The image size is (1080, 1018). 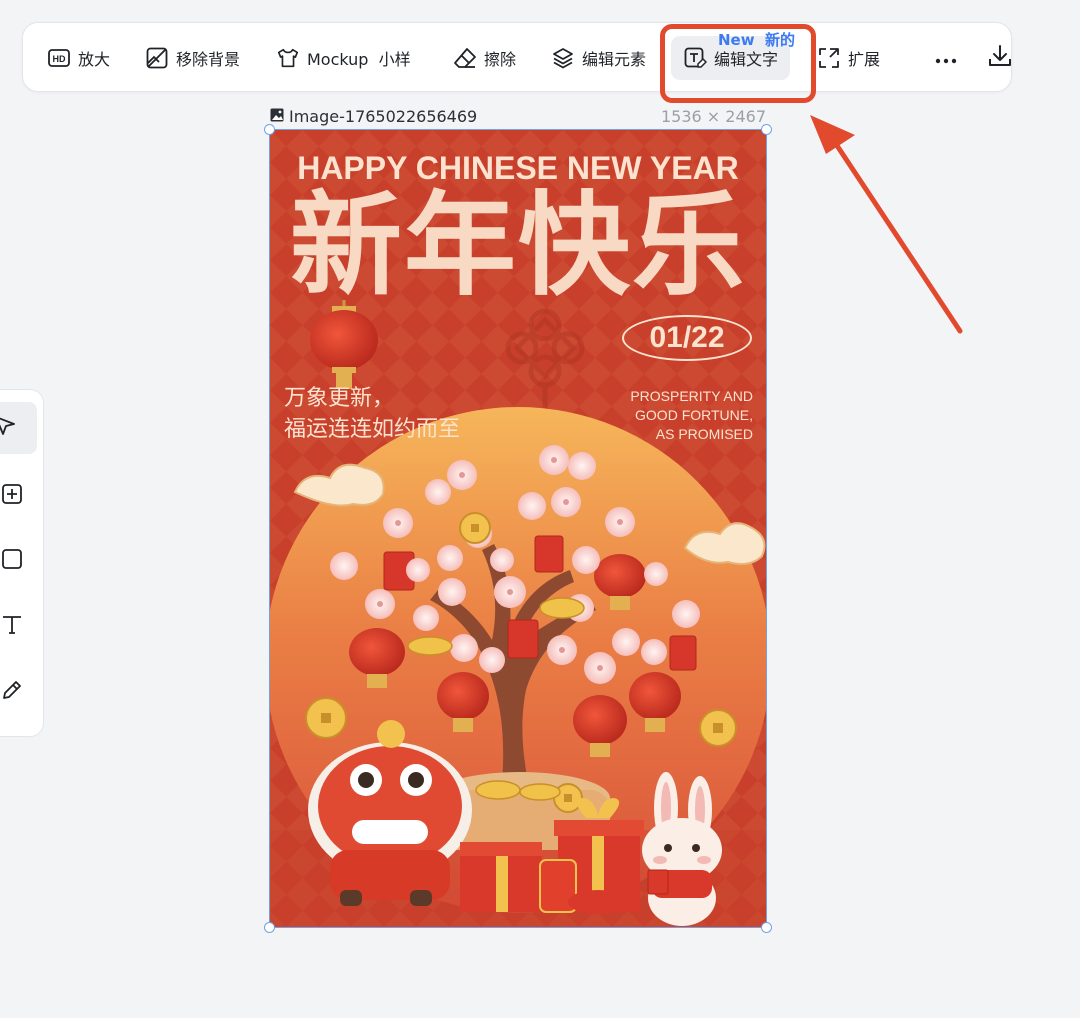 What do you see at coordinates (766, 129) in the screenshot?
I see `resize-handle-top-right` at bounding box center [766, 129].